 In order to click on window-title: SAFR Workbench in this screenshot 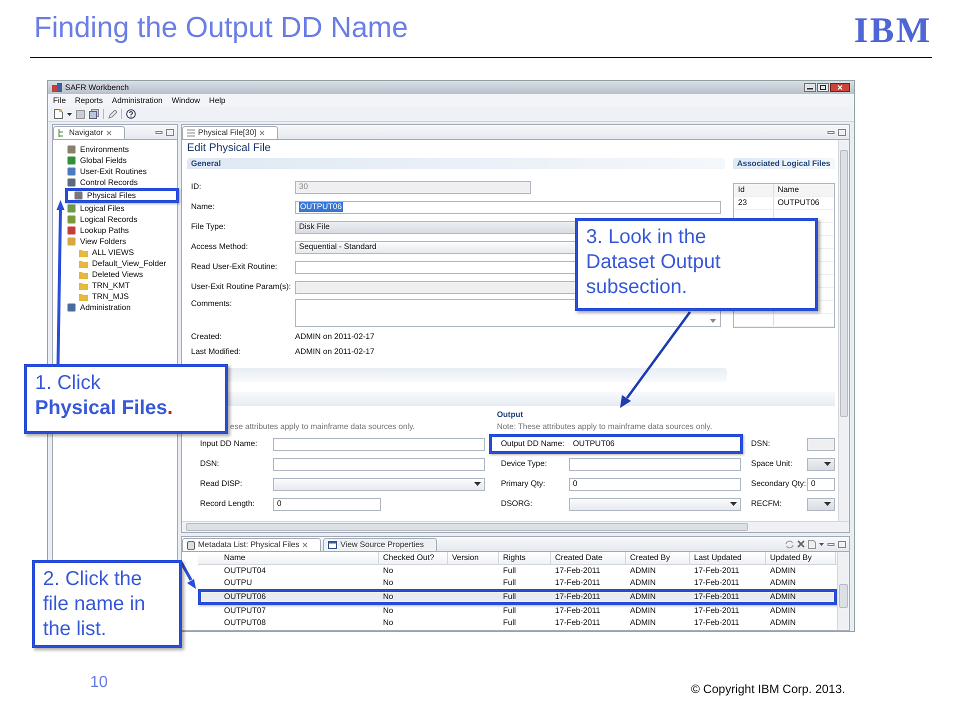, I will do `click(97, 87)`.